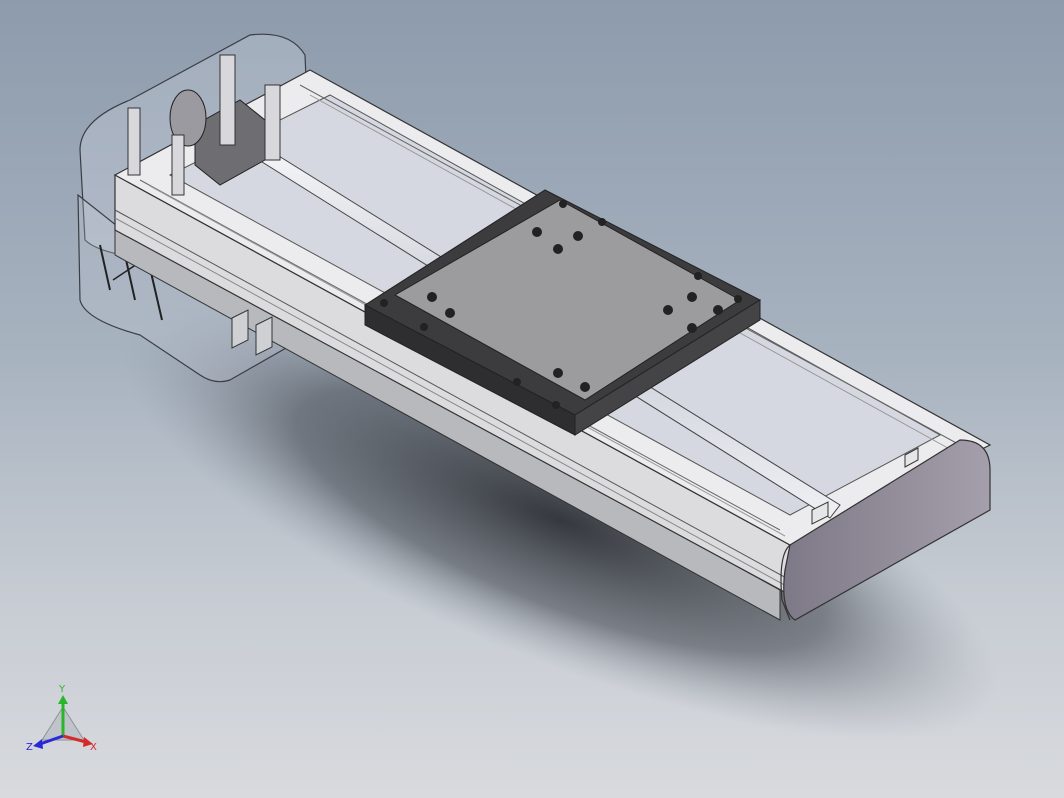  I want to click on x-axis-label: X, so click(93, 747).